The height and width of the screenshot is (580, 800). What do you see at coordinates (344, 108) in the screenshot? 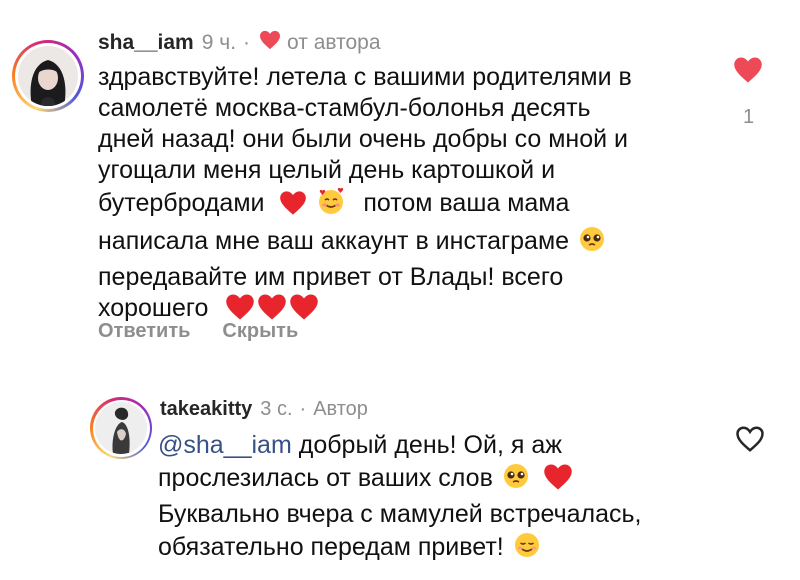
I see `text-line: самолетё москва-стамбул-болонья десять` at bounding box center [344, 108].